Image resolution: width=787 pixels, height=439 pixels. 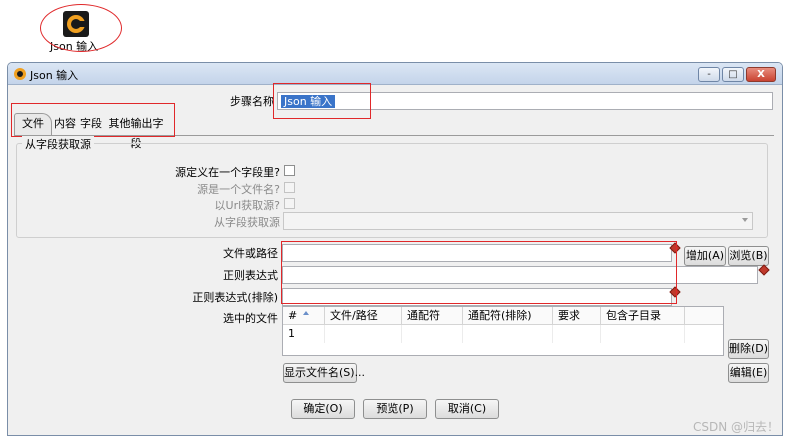 What do you see at coordinates (304, 334) in the screenshot?
I see `table-cell-index: 1` at bounding box center [304, 334].